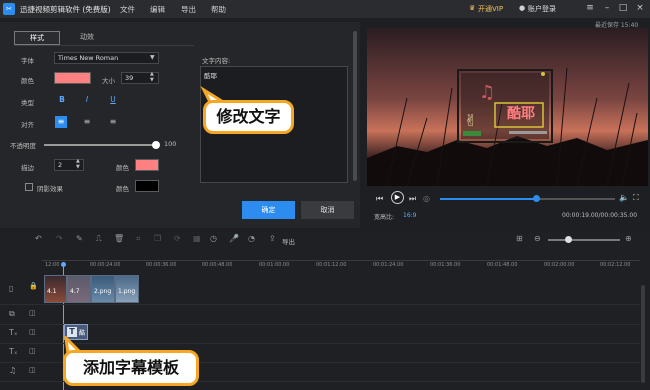  I want to click on menu-help: 帮助, so click(218, 9).